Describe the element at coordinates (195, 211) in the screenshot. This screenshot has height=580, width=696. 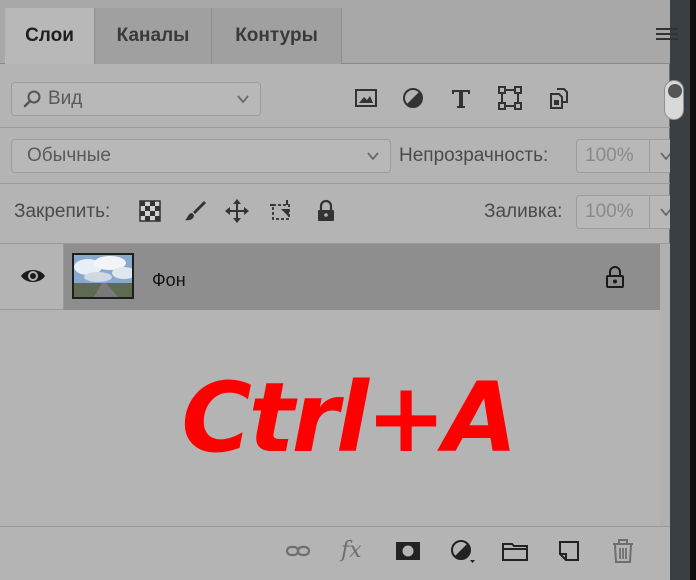
I see `lock-image-icon` at that location.